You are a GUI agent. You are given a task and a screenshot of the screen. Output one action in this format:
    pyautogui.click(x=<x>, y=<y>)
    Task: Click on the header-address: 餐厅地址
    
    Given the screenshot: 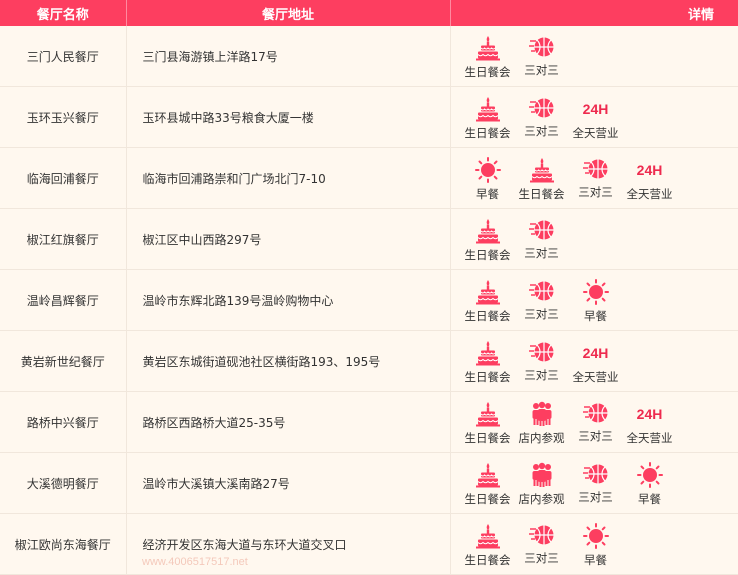 What is the action you would take?
    pyautogui.click(x=288, y=13)
    